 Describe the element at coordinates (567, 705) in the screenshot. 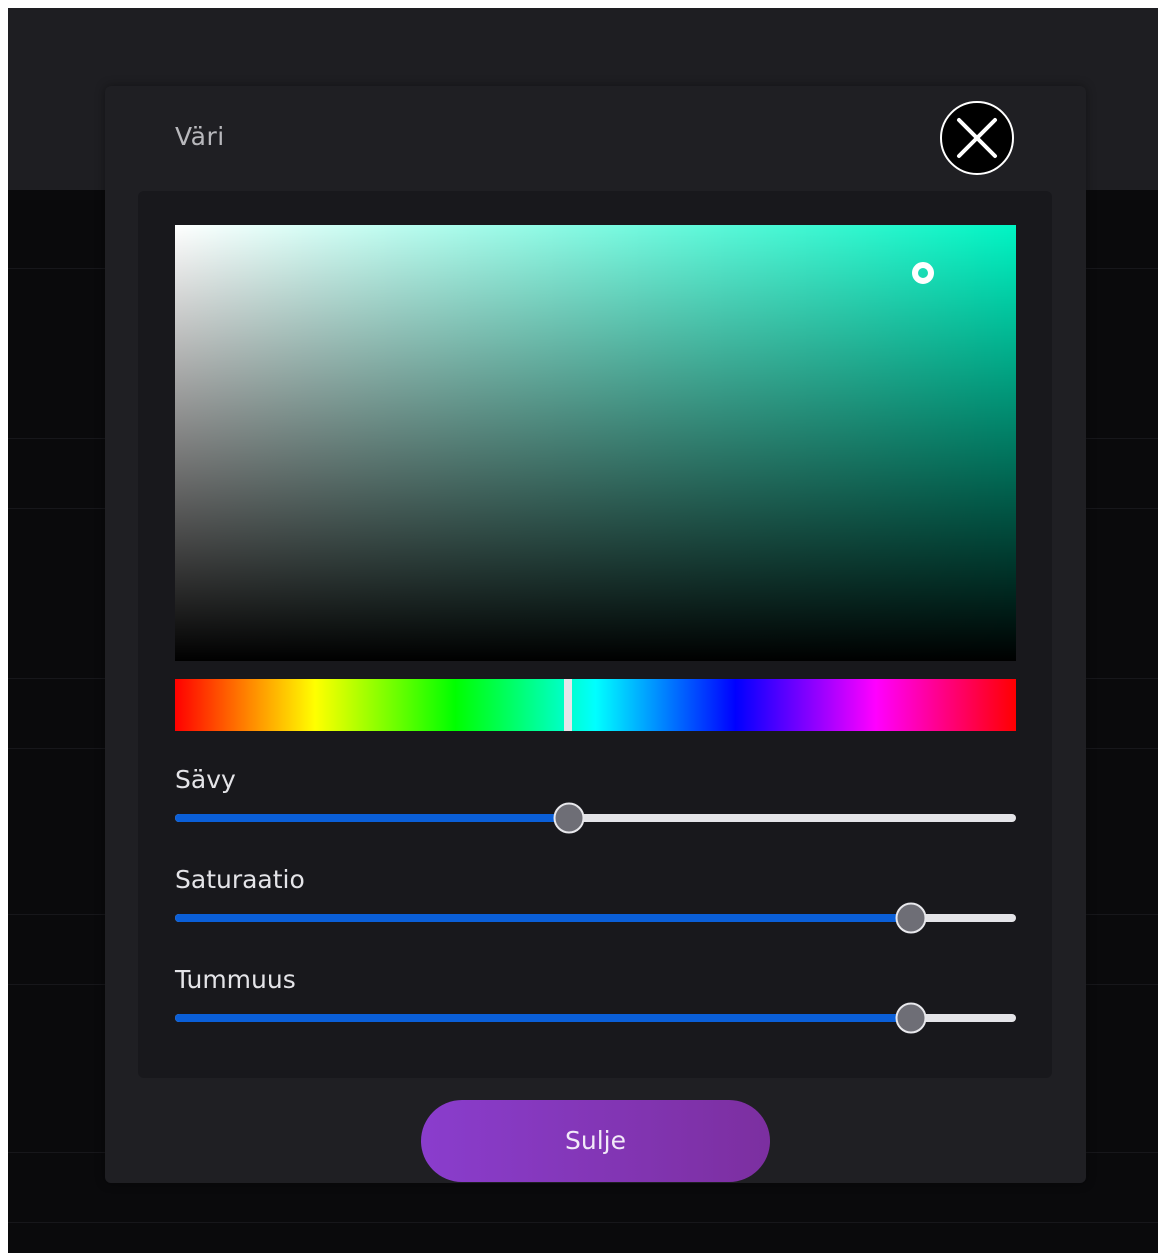

I see `hue-marker` at that location.